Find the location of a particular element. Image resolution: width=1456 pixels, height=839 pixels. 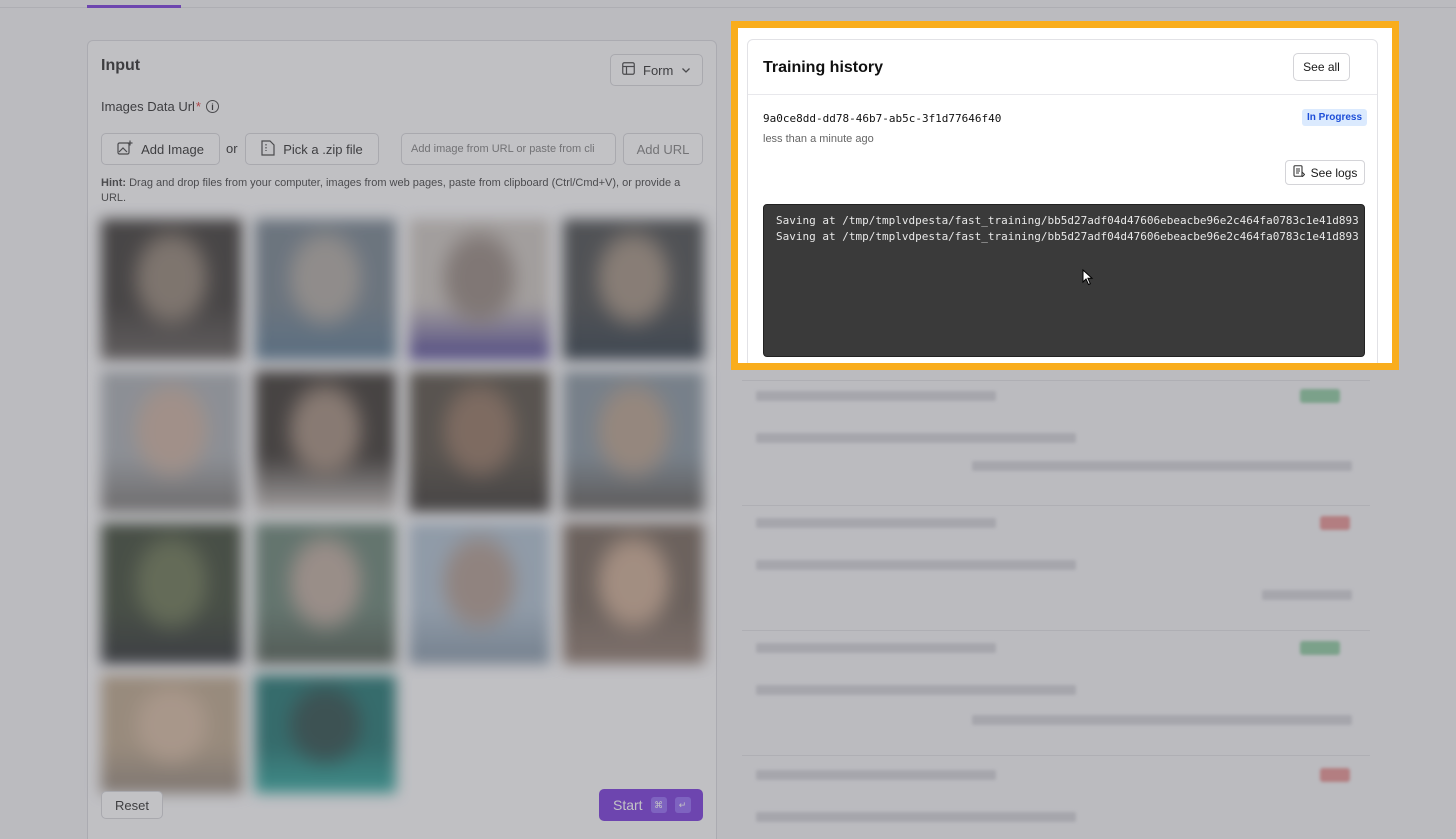

run-id: 9a0ce8dd-dd78-46b7-ab5c-3f1d77646f40 is located at coordinates (882, 118).